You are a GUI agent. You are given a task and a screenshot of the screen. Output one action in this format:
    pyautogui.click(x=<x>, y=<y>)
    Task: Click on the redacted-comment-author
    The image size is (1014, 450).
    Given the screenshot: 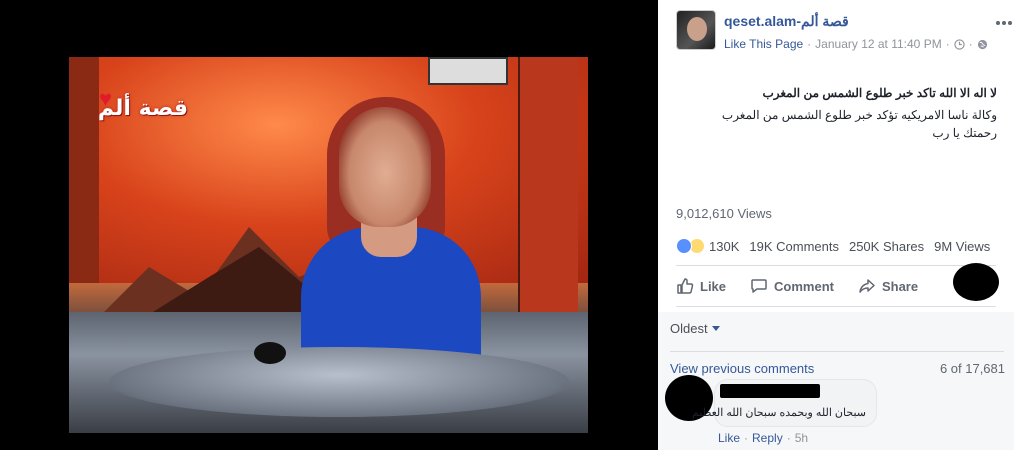 What is the action you would take?
    pyautogui.click(x=770, y=391)
    